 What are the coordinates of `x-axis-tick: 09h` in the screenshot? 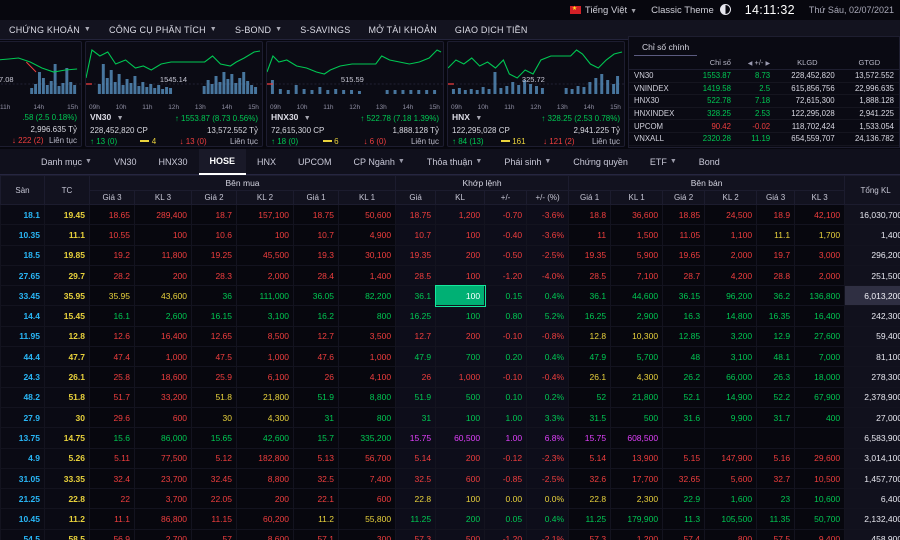 It's located at (456, 107).